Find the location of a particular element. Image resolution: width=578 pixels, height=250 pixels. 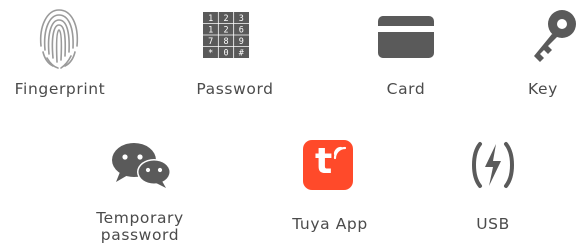

signal-arcs-icon is located at coordinates (340, 153).